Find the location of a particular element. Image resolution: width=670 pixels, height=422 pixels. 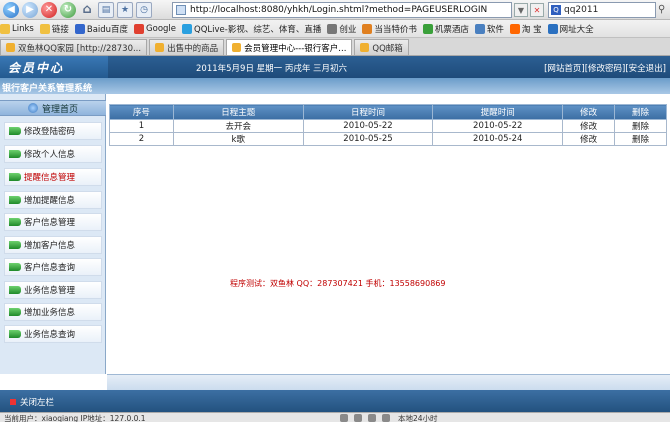

network-icon is located at coordinates (386, 418).